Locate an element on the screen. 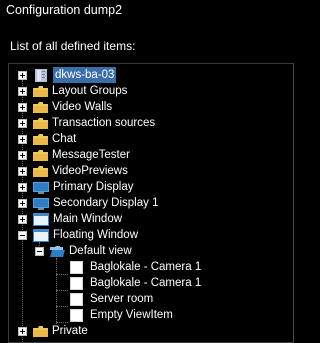  tree-item-transaction-sources: Transaction sources is located at coordinates (86, 123).